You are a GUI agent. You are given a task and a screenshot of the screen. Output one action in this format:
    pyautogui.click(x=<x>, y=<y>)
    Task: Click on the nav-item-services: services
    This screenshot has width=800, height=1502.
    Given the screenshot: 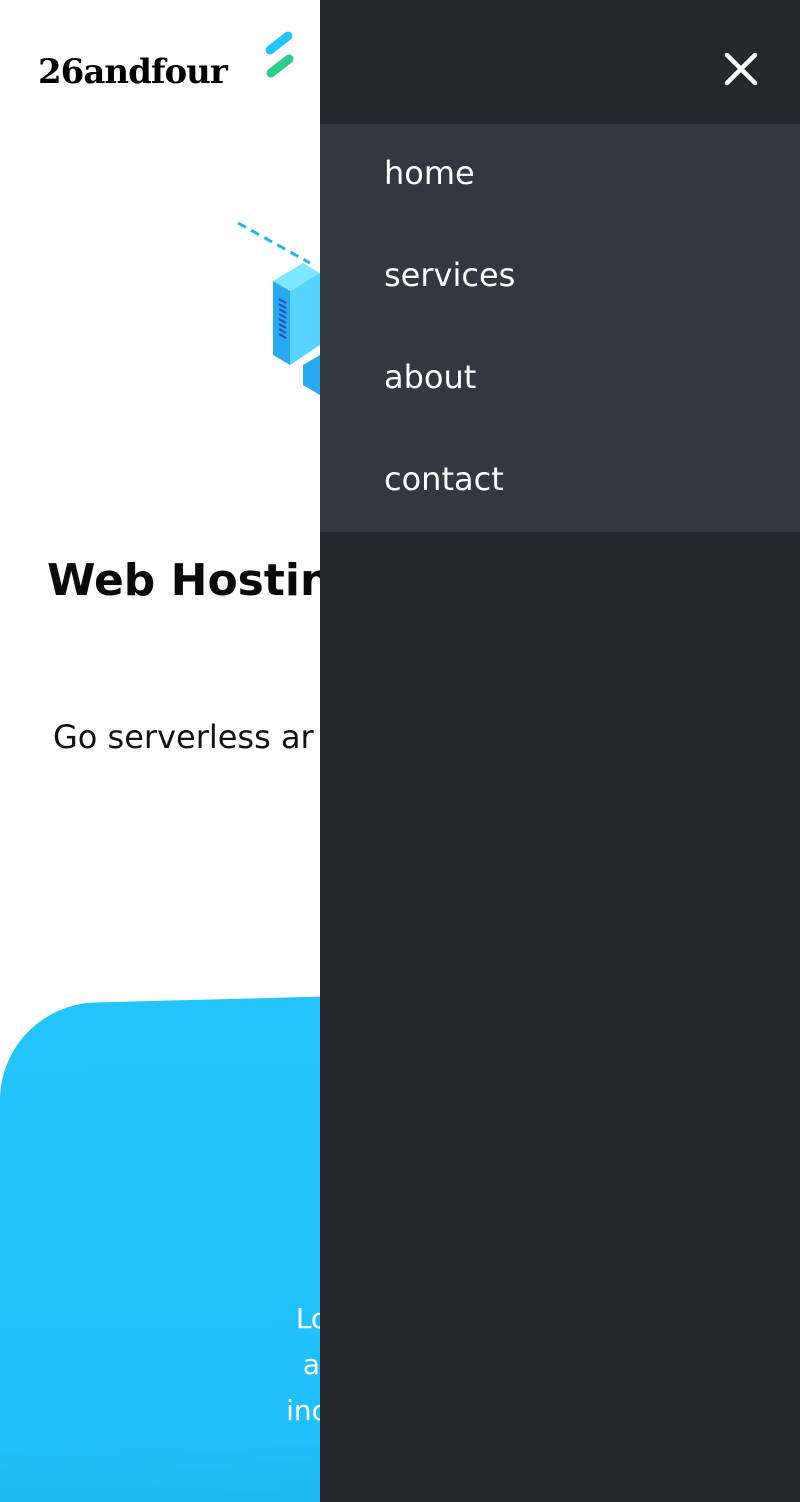 What is the action you would take?
    pyautogui.click(x=560, y=277)
    